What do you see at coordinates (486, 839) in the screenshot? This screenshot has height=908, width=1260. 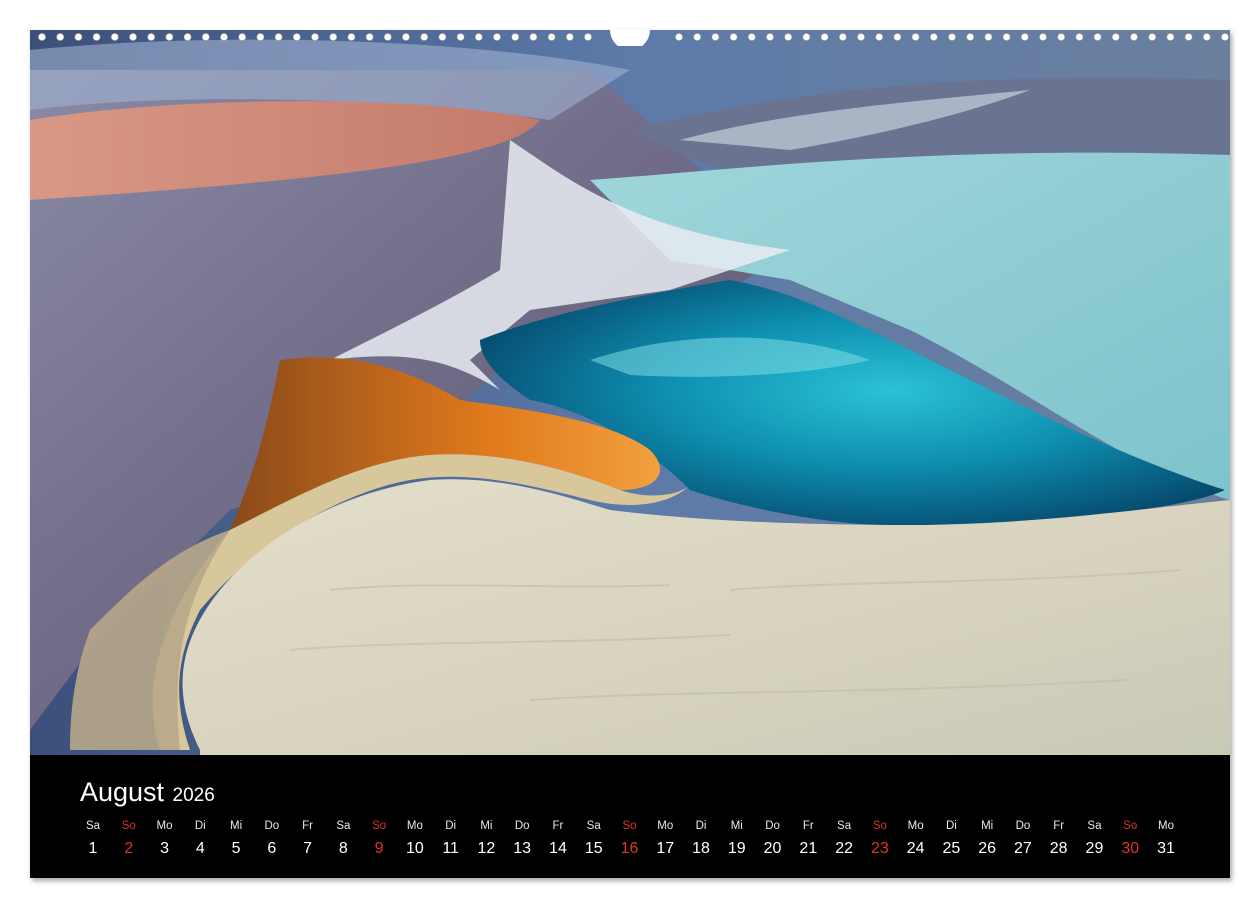 I see `day-cell: Mi 12` at bounding box center [486, 839].